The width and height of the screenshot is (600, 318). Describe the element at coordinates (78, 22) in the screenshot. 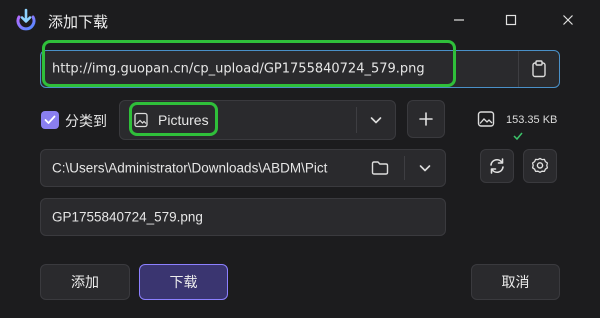

I see `window-title: 添加下载` at that location.